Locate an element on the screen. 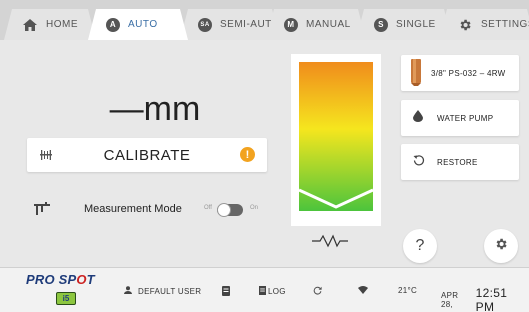 The image size is (529, 312). tab-settings: SETTINGS is located at coordinates (484, 24).